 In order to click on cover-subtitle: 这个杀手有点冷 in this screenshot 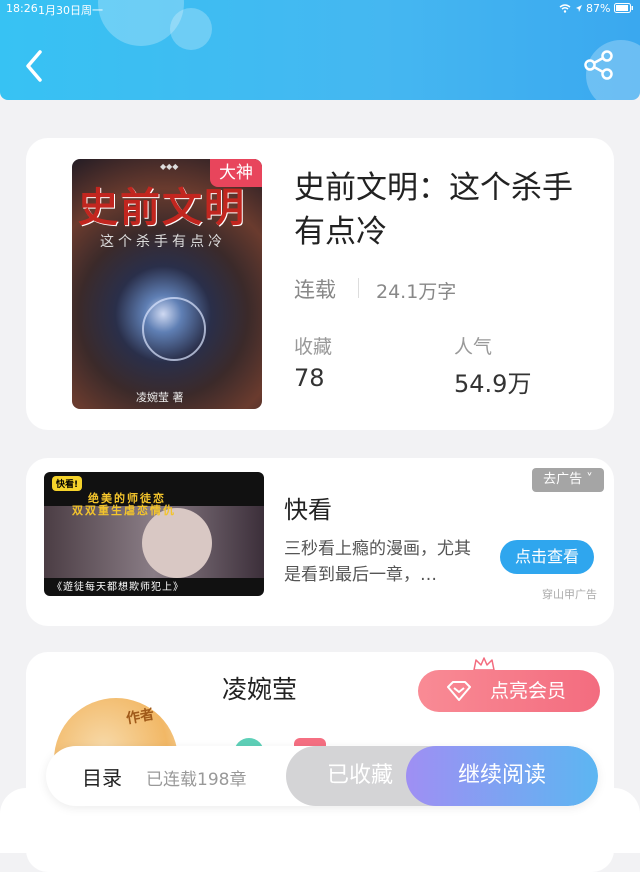, I will do `click(163, 242)`.